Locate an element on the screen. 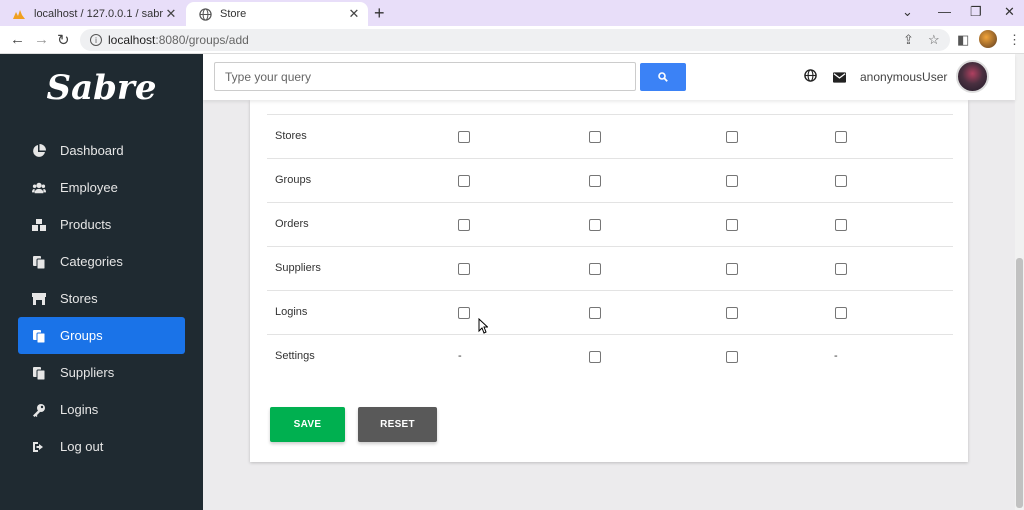 This screenshot has width=1024, height=510. page-scrollbar-thumb is located at coordinates (1019, 383).